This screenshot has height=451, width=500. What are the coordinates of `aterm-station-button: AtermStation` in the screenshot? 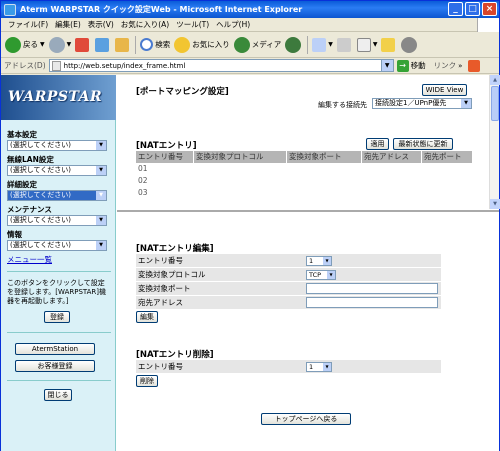 It's located at (55, 349).